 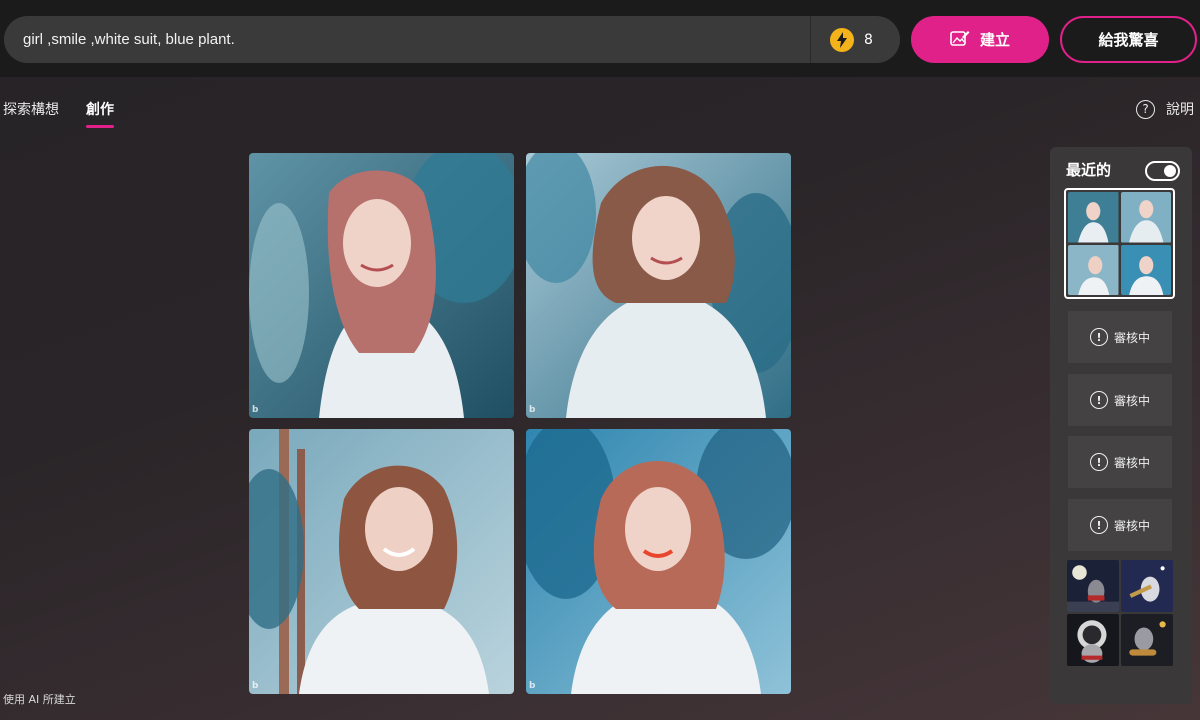 I want to click on prompt-text: girl ,smile ,white suit, blue plant., so click(x=129, y=39).